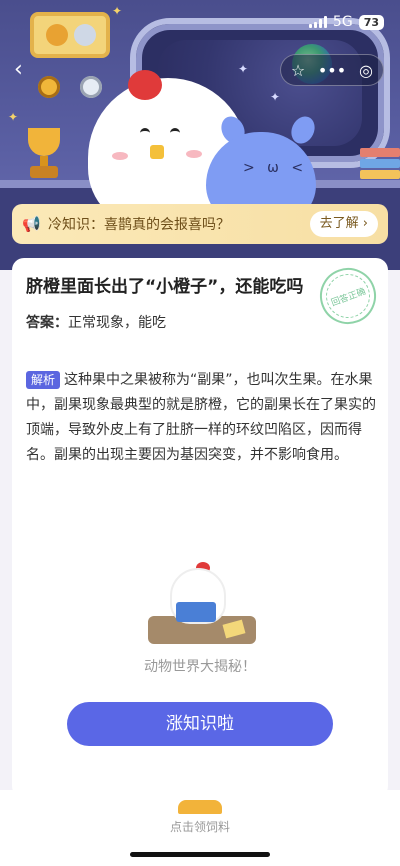  I want to click on correct-stamp-icon: 回答正确, so click(348, 296).